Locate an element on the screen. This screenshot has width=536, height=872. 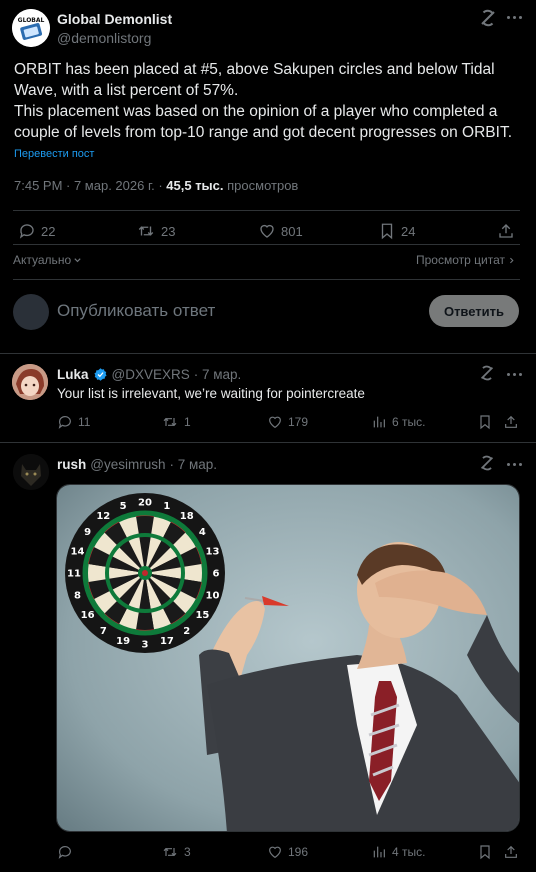
verified-badge-icon is located at coordinates (100, 374).